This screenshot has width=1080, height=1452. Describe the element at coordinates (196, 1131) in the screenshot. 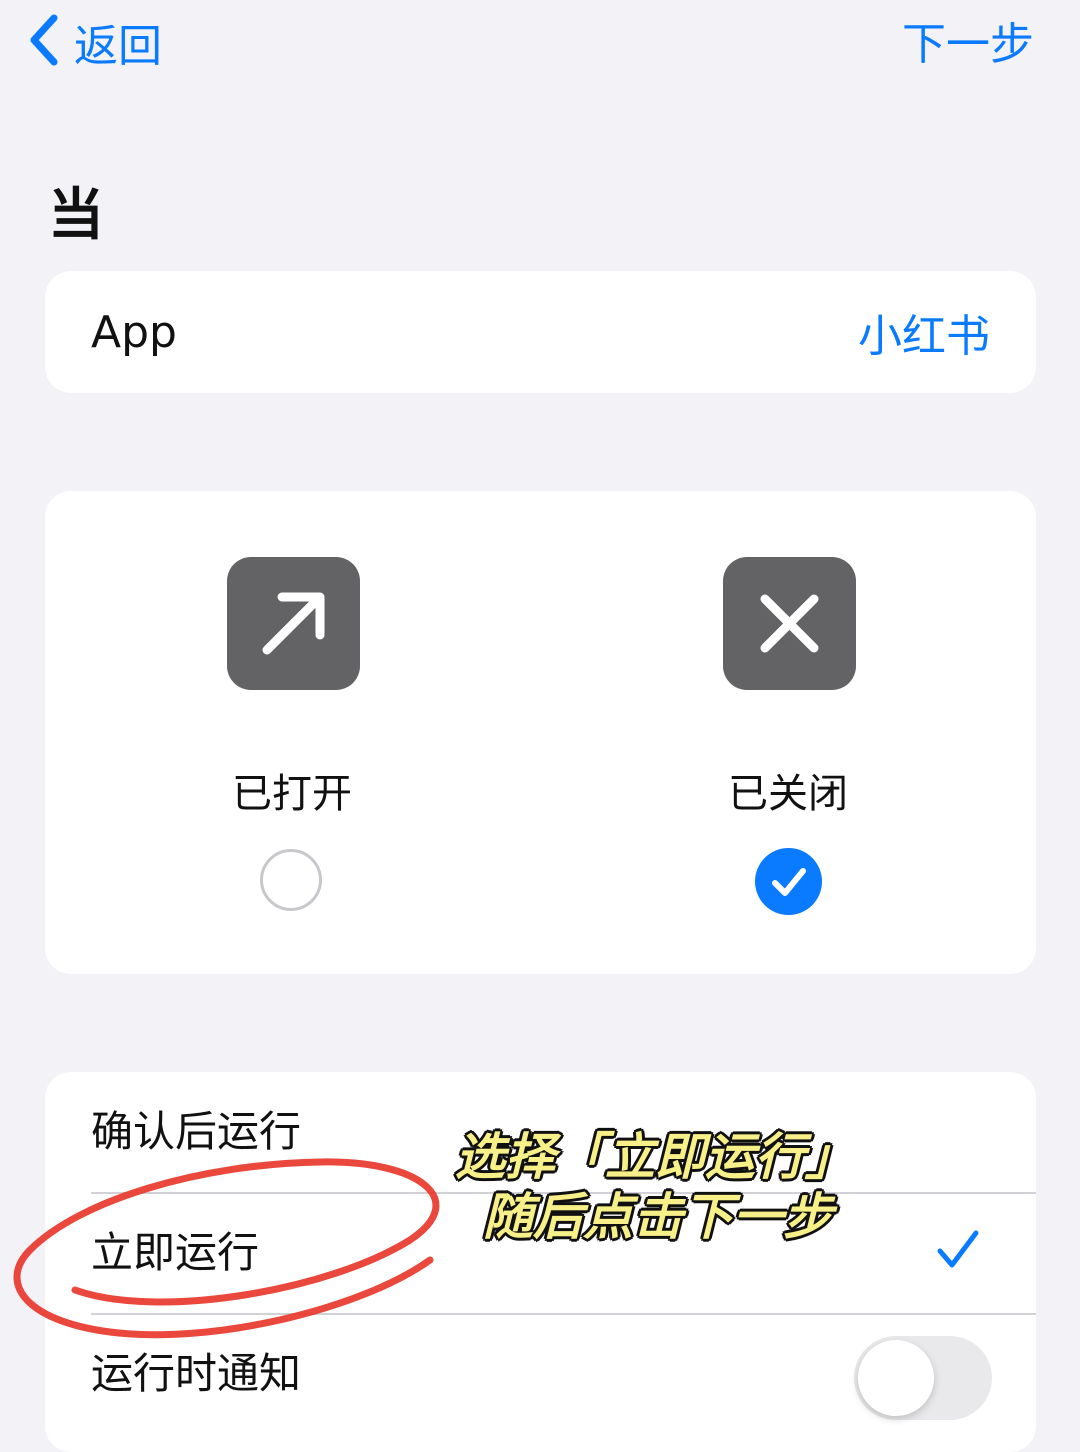

I see `run-option-label: 确认后运行` at that location.